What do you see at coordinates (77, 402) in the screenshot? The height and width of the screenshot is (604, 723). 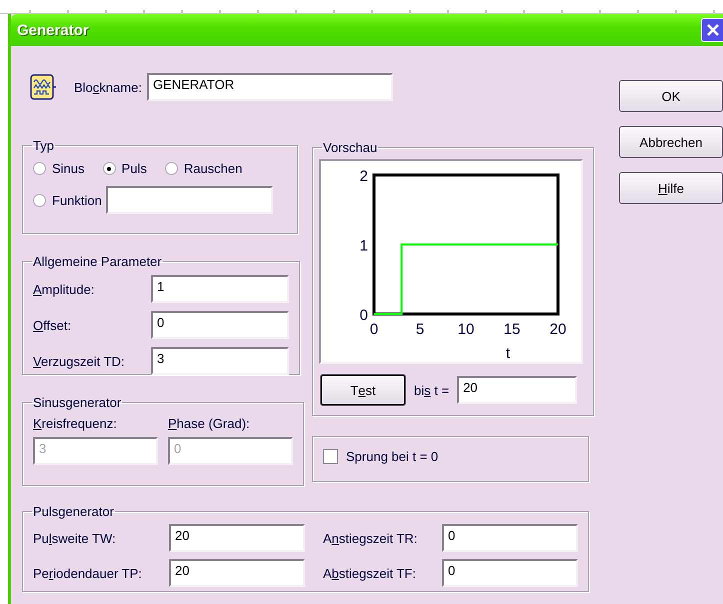 I see `group-label: Sinusgenerator` at bounding box center [77, 402].